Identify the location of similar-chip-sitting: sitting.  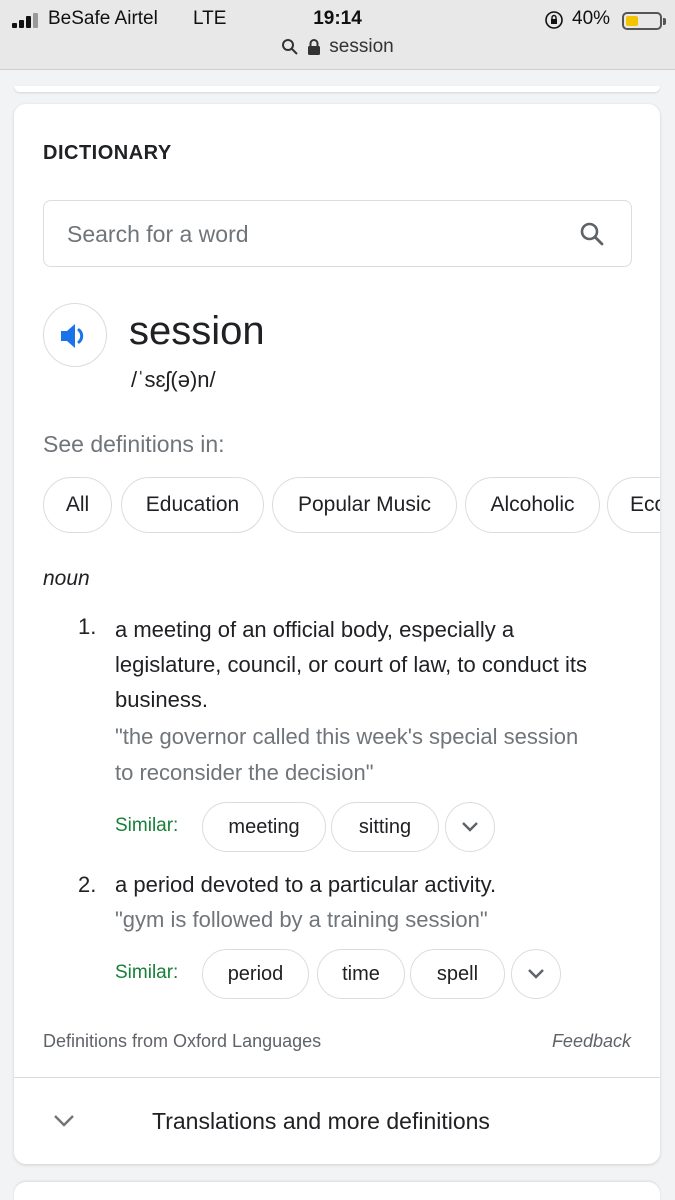
(385, 827).